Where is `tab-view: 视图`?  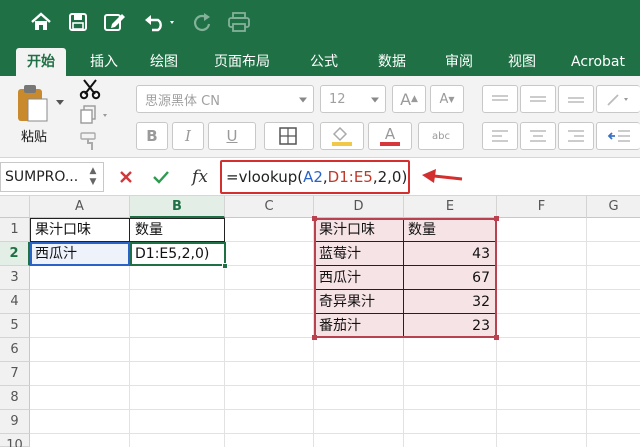 tab-view: 视图 is located at coordinates (522, 62).